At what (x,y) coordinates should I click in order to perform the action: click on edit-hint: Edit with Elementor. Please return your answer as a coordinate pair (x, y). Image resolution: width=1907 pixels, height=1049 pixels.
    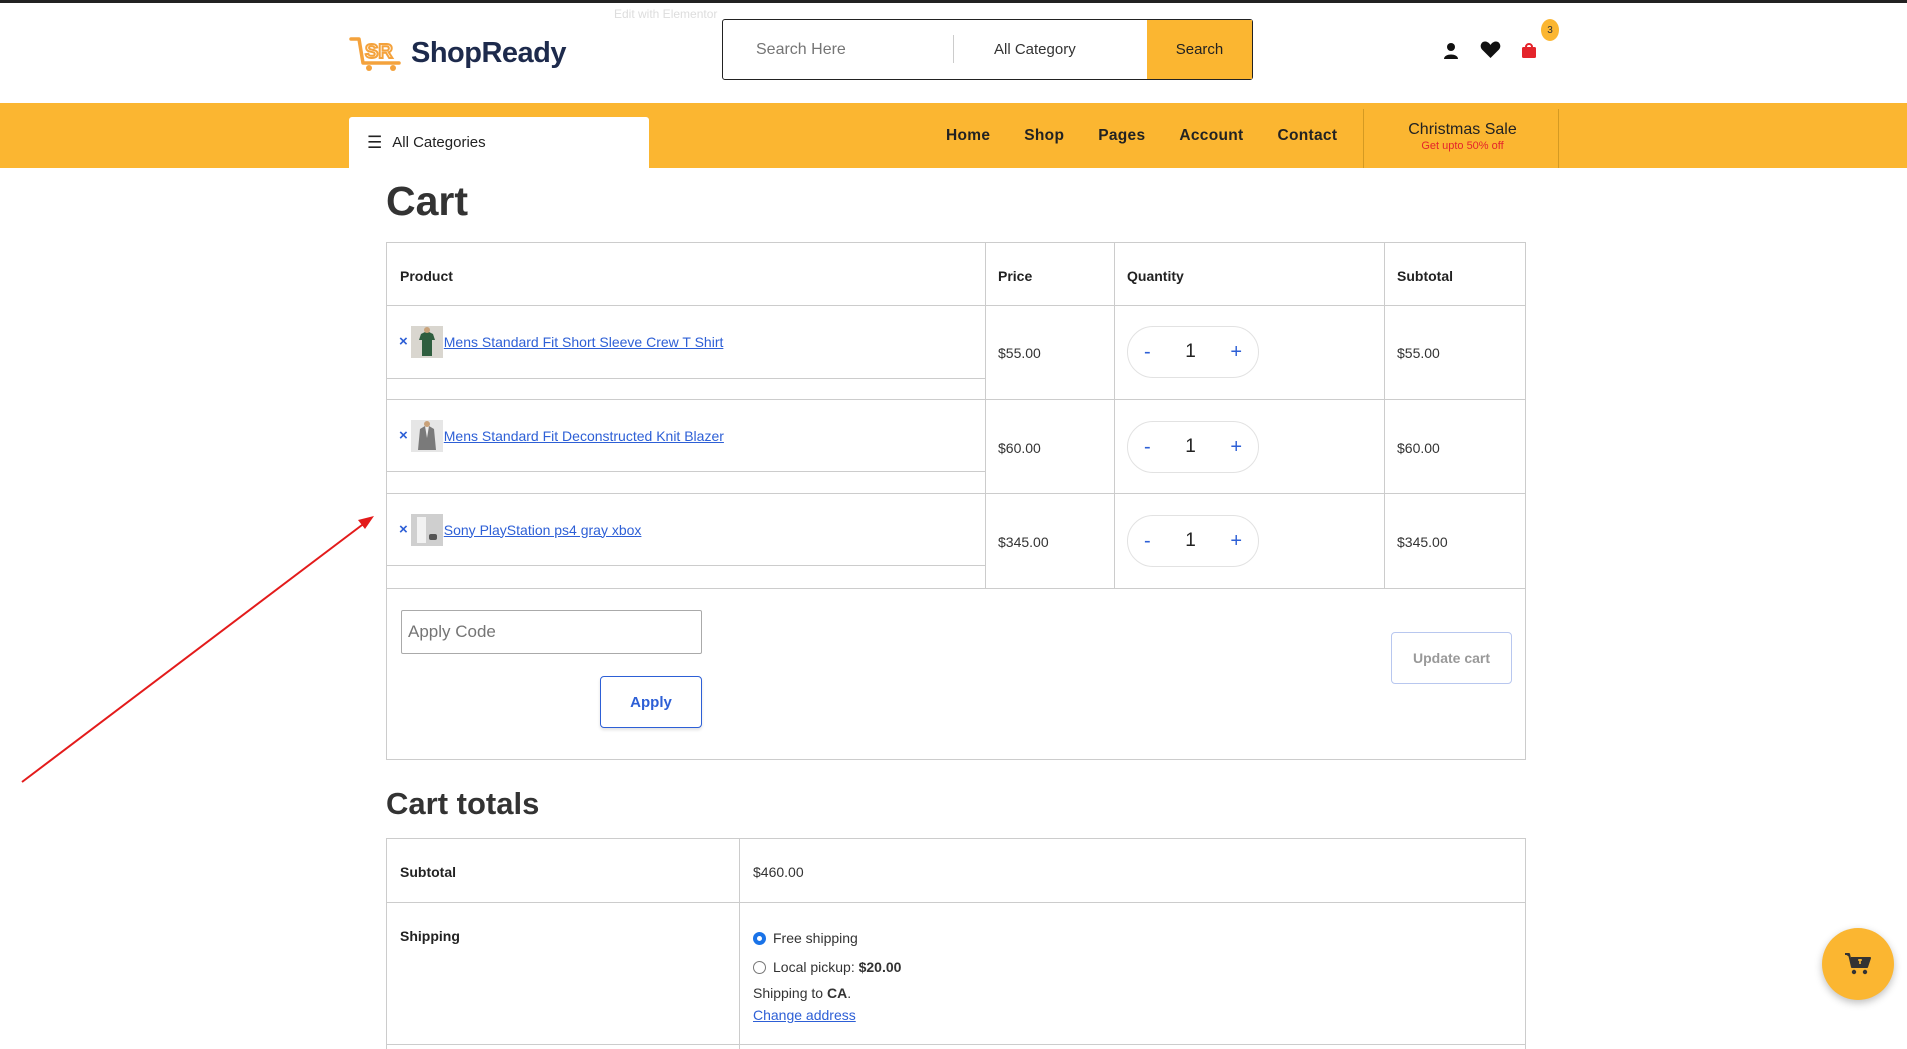
    Looking at the image, I should click on (666, 14).